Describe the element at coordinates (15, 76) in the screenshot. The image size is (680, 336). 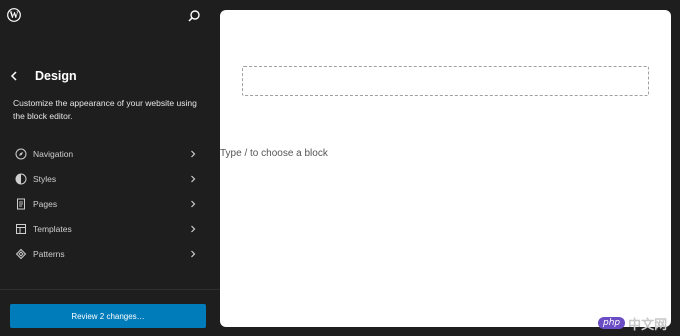
I see `back-chevron-icon` at that location.